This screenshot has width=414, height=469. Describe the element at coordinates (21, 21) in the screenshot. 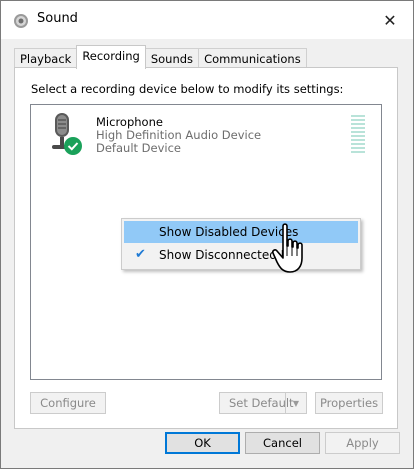

I see `speaker-icon` at that location.